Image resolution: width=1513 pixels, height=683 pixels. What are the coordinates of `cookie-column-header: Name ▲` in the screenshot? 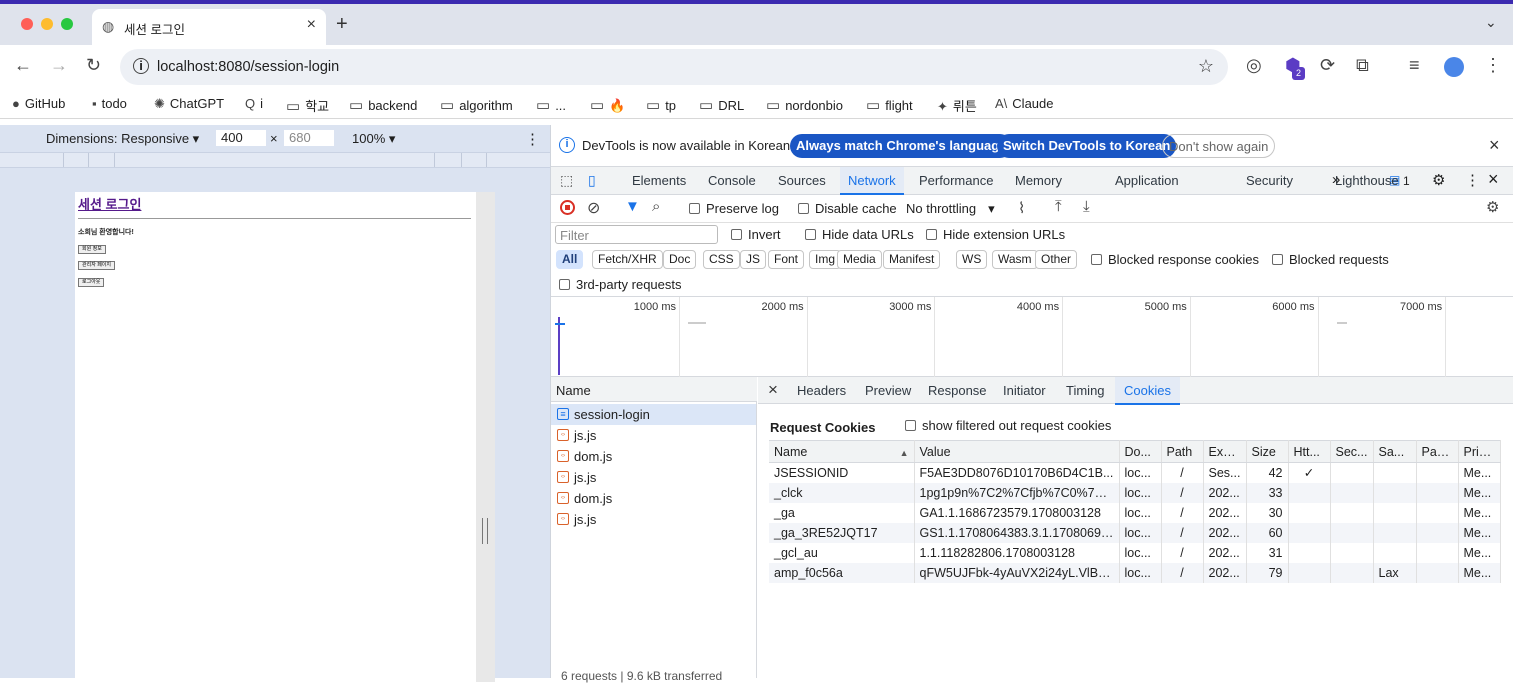 It's located at (842, 451).